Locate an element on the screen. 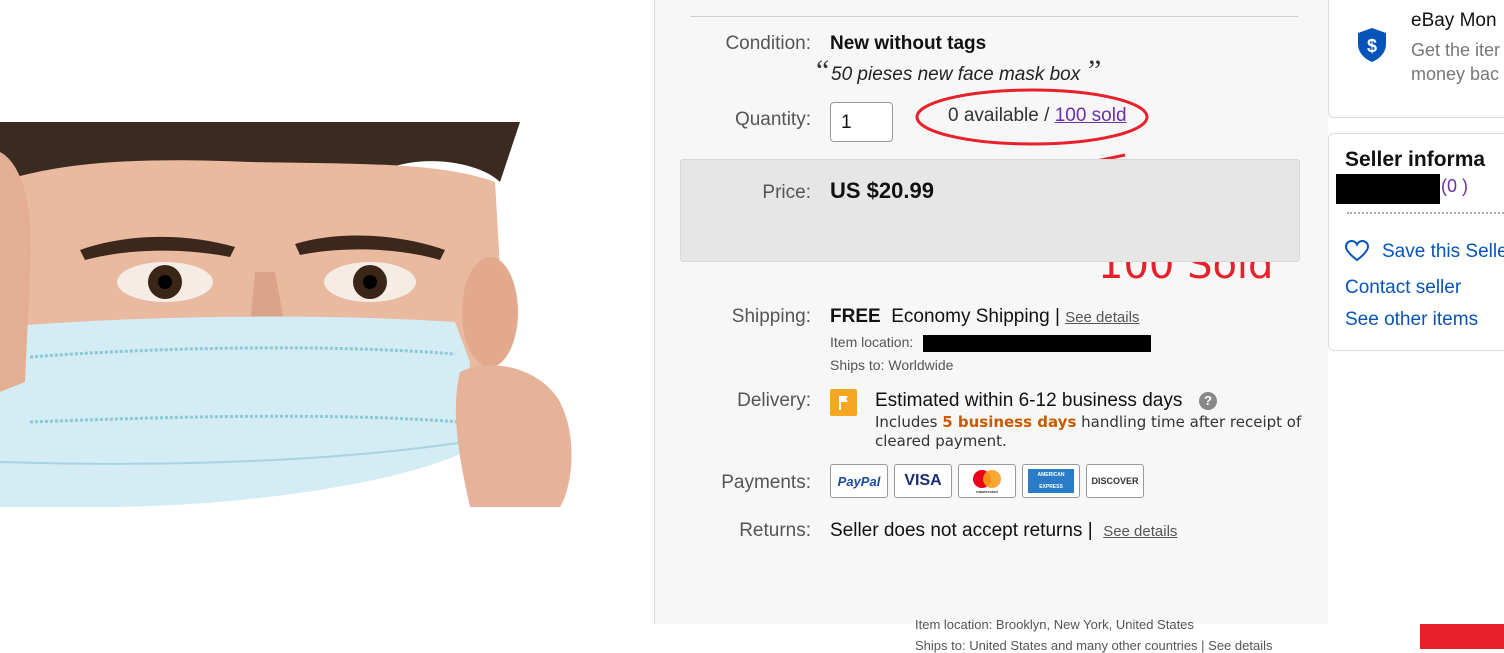  seller-info-title: Seller informa is located at coordinates (1415, 159).